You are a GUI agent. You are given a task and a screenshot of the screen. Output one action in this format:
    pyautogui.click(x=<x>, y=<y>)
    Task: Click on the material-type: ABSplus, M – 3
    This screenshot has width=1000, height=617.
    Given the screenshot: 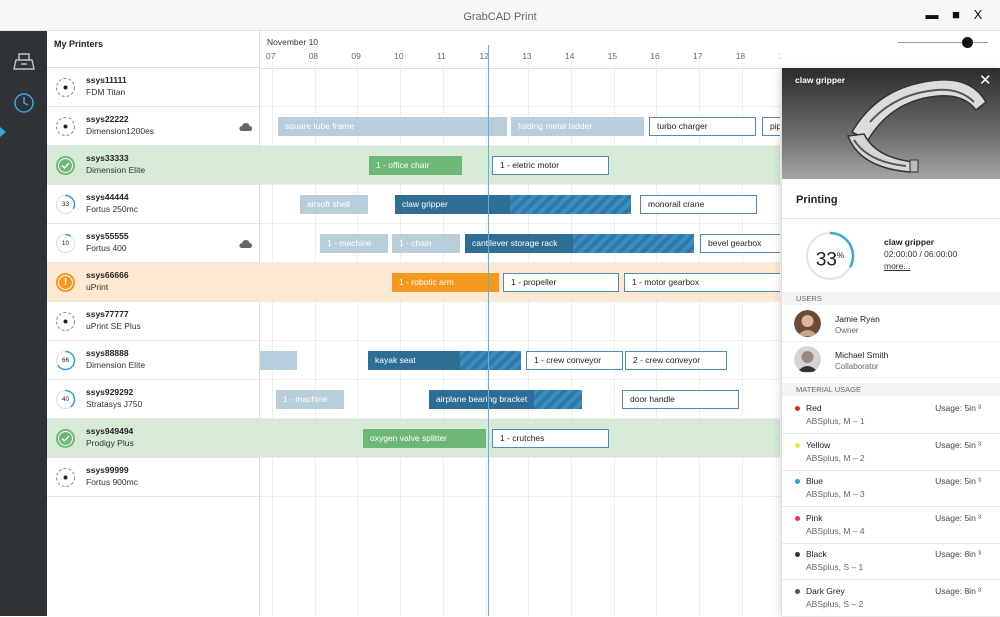 What is the action you would take?
    pyautogui.click(x=835, y=494)
    